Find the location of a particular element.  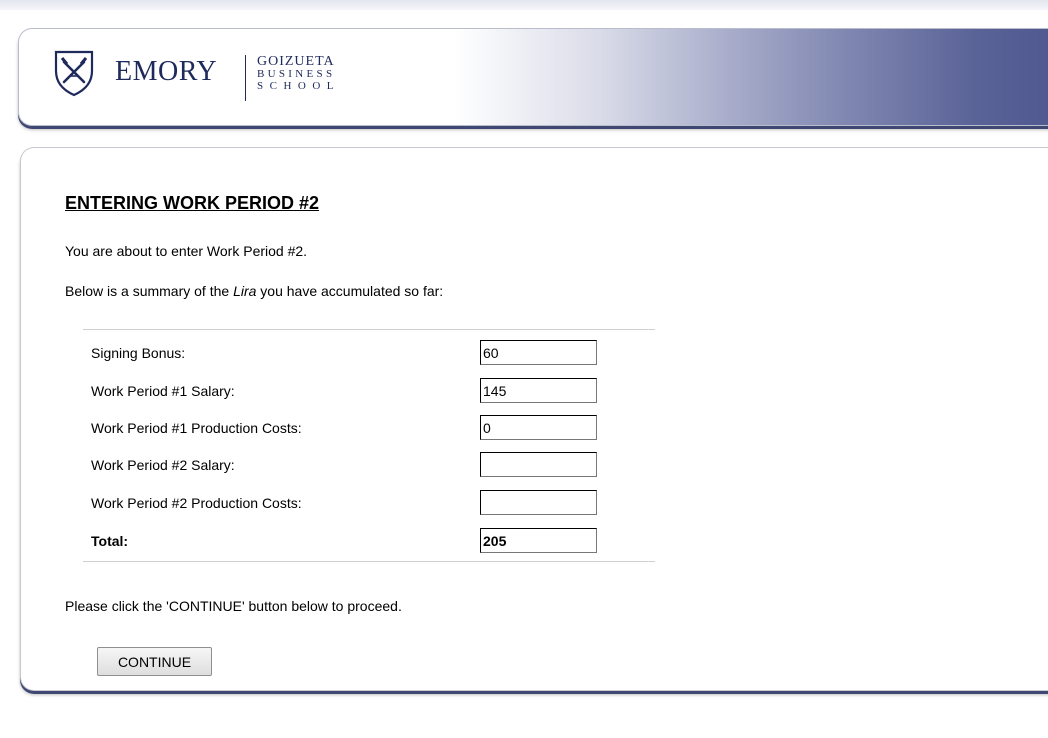

emory-shield-icon is located at coordinates (74, 73).